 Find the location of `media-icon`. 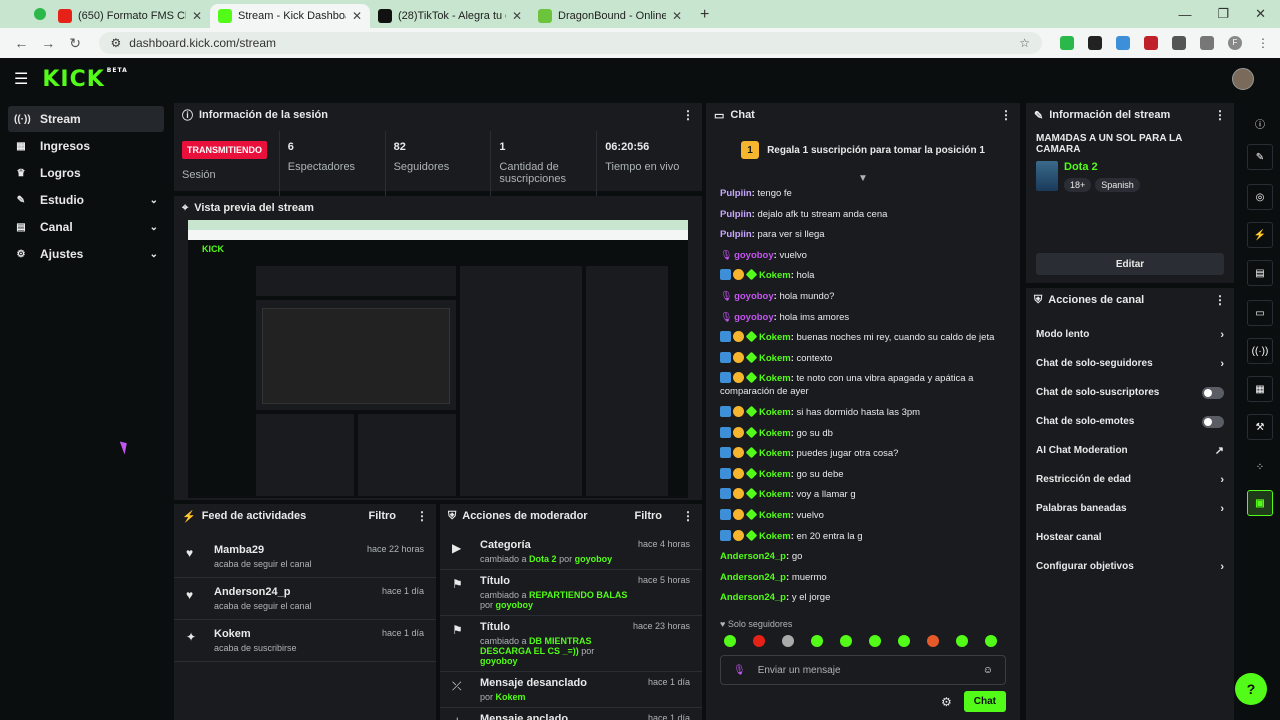

media-icon is located at coordinates (1207, 43).